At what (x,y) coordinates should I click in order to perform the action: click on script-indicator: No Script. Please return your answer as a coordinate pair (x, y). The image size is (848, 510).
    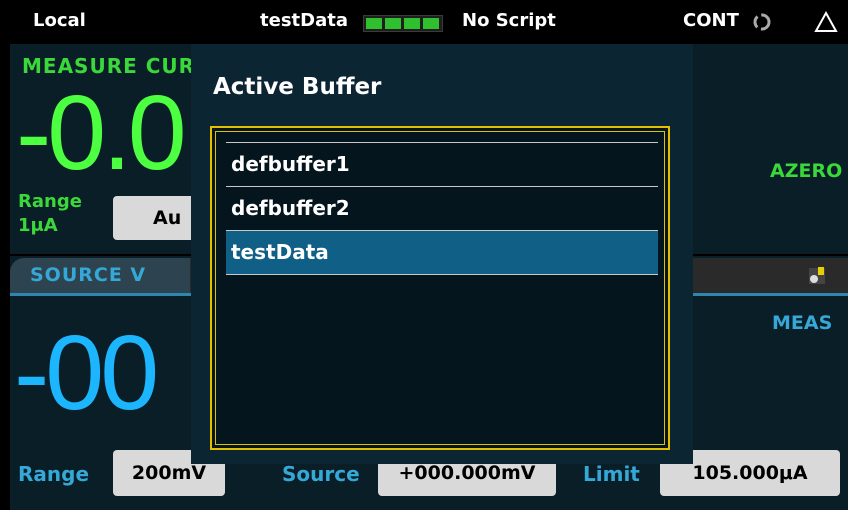
    Looking at the image, I should click on (509, 20).